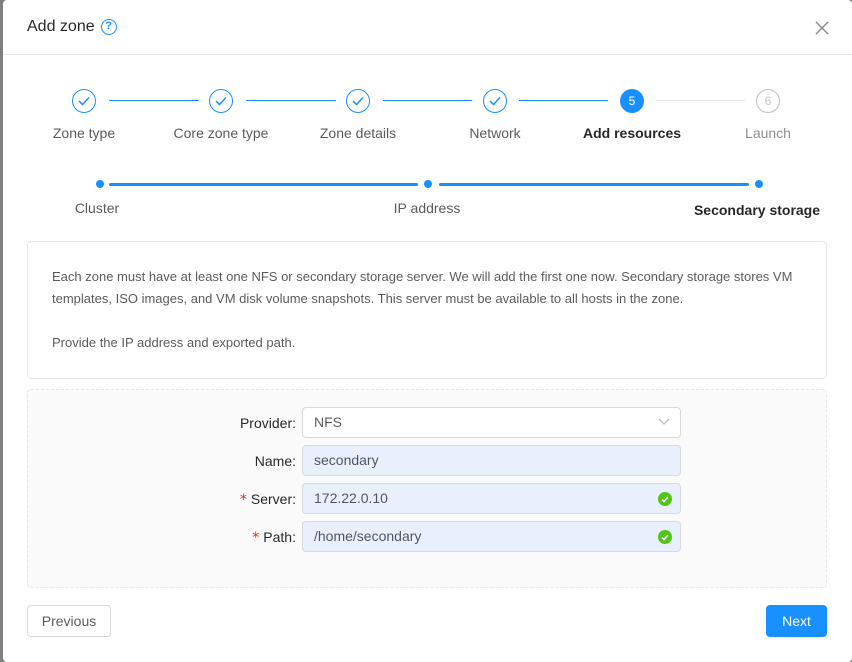 Image resolution: width=852 pixels, height=662 pixels. Describe the element at coordinates (346, 460) in the screenshot. I see `name-value: secondary` at that location.